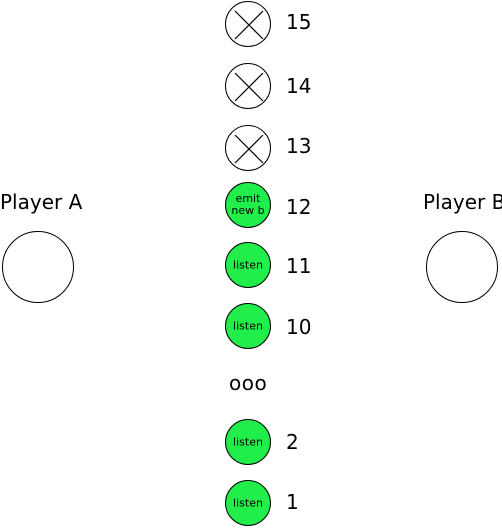  Describe the element at coordinates (299, 207) in the screenshot. I see `node-number-12: 12` at that location.